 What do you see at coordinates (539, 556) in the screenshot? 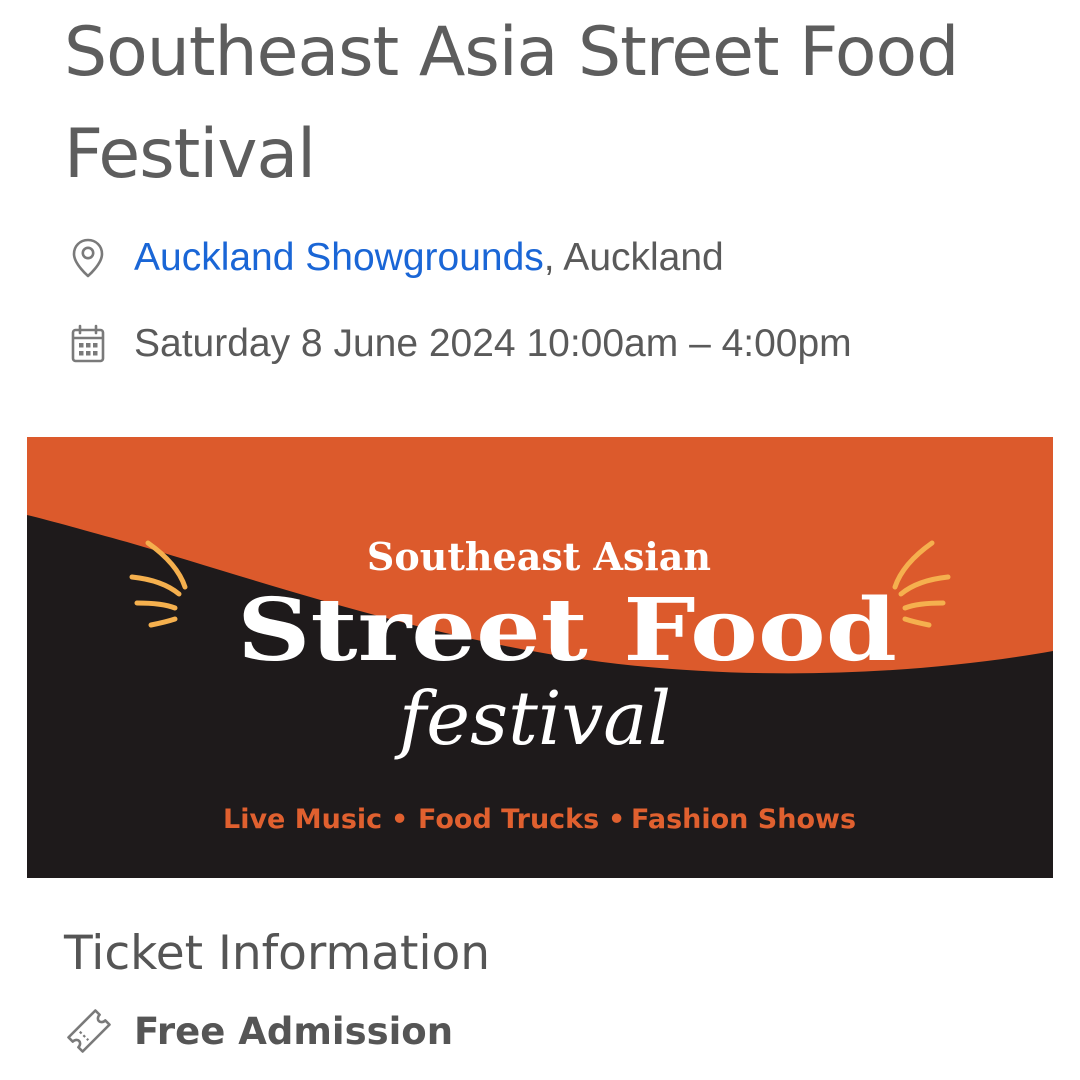
I see `banner-title-line1: Southeast Asian` at bounding box center [539, 556].